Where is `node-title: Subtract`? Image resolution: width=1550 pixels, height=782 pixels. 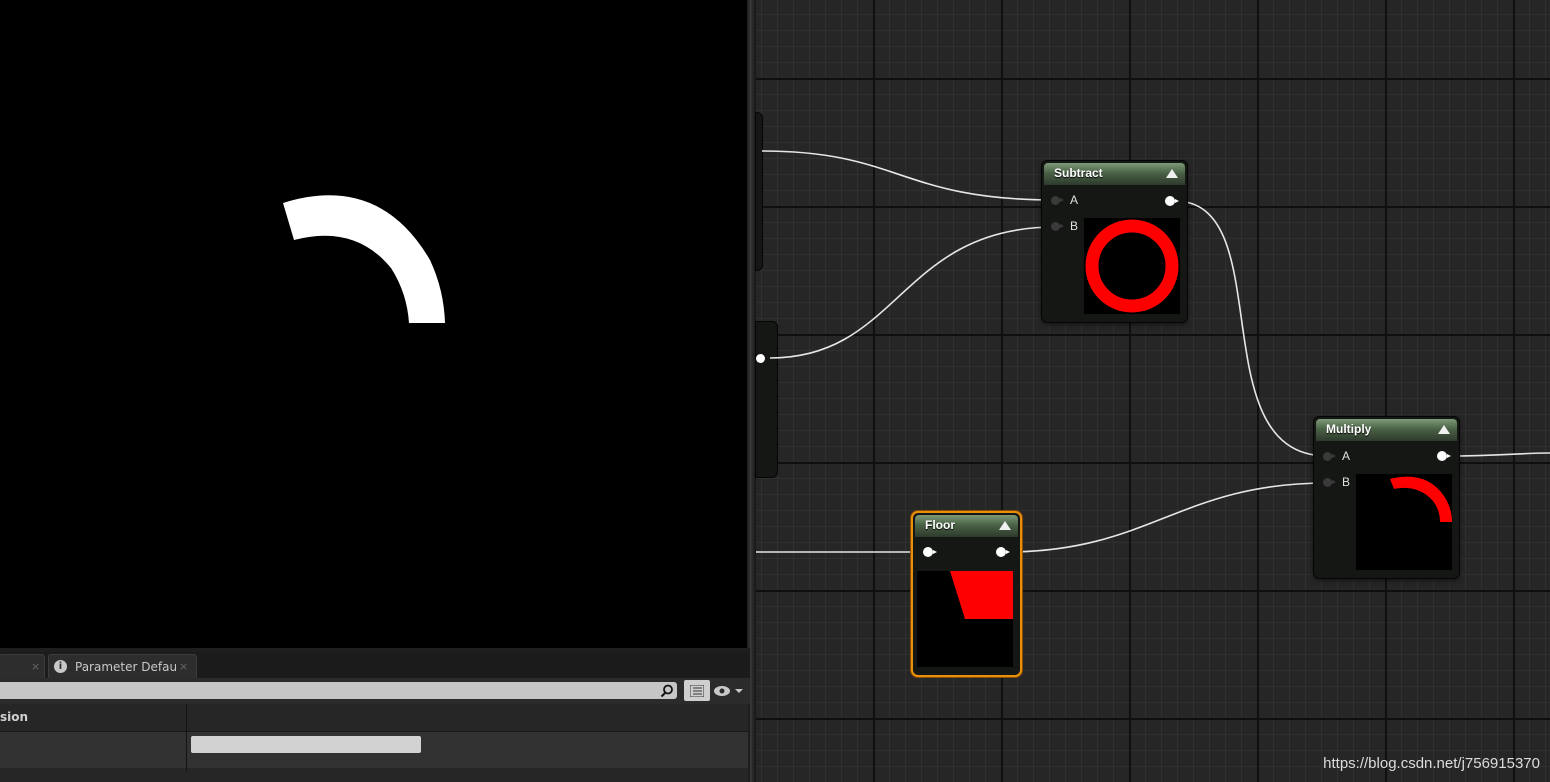
node-title: Subtract is located at coordinates (1078, 173).